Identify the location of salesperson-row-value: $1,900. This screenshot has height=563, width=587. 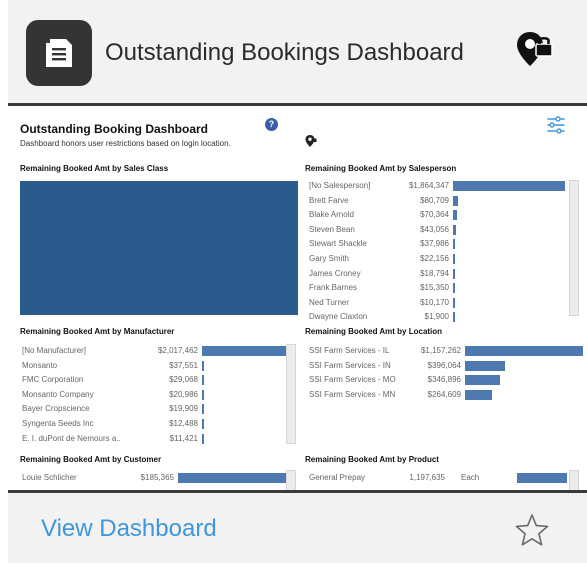
(436, 317).